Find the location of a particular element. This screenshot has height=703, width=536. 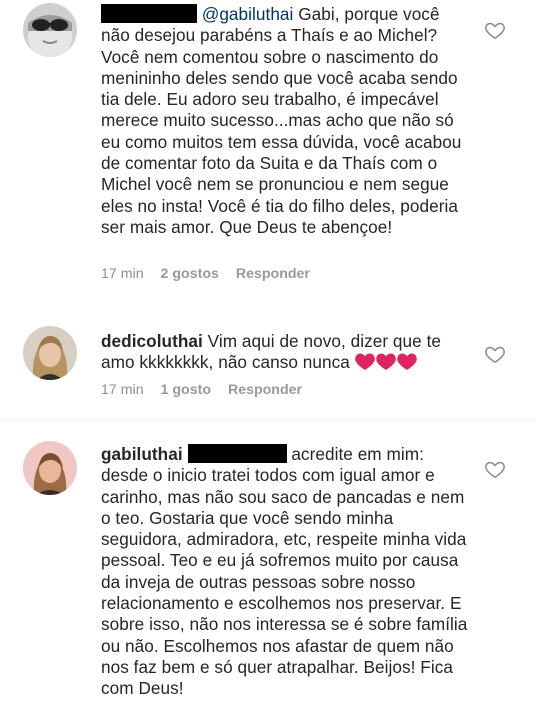

divider is located at coordinates (268, 420).